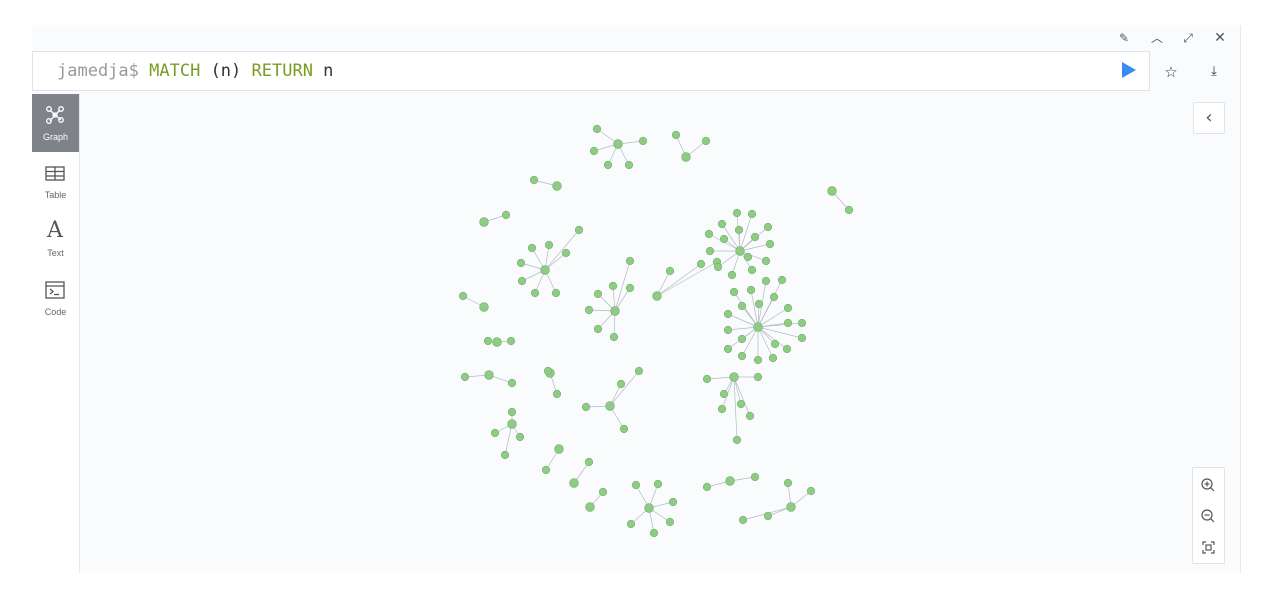 Image resolution: width=1269 pixels, height=598 pixels. I want to click on fit-to-screen-icon, so click(1208, 547).